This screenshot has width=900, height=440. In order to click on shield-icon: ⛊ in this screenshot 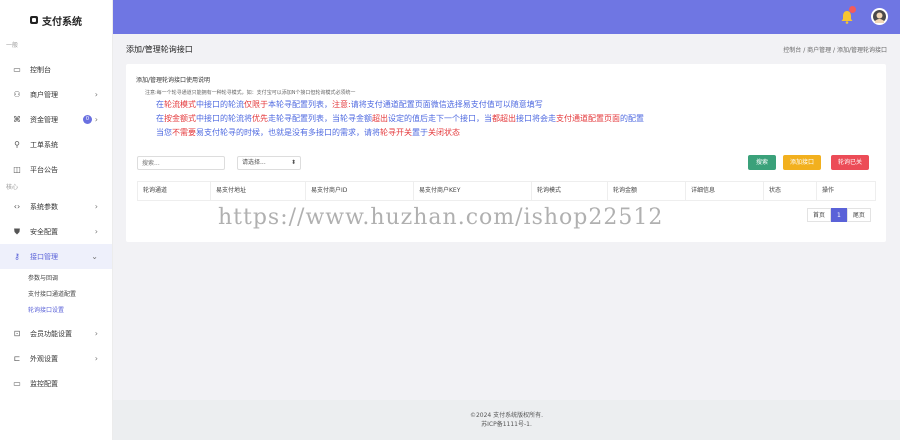, I will do `click(17, 231)`.